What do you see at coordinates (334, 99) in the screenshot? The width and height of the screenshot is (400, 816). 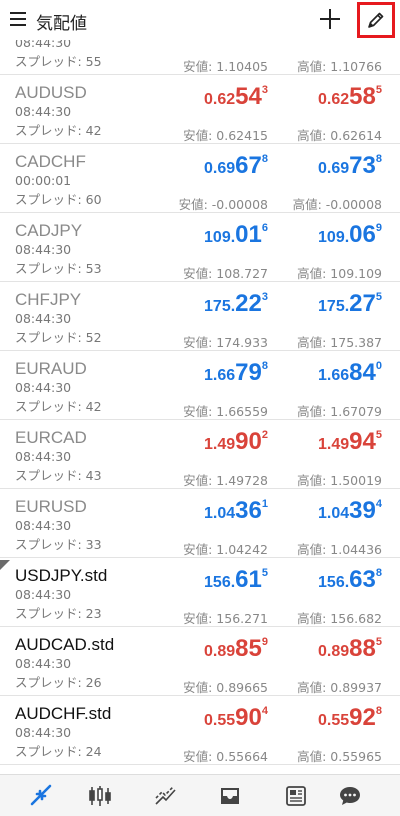 I see `ask-price-prefix: 0.62` at bounding box center [334, 99].